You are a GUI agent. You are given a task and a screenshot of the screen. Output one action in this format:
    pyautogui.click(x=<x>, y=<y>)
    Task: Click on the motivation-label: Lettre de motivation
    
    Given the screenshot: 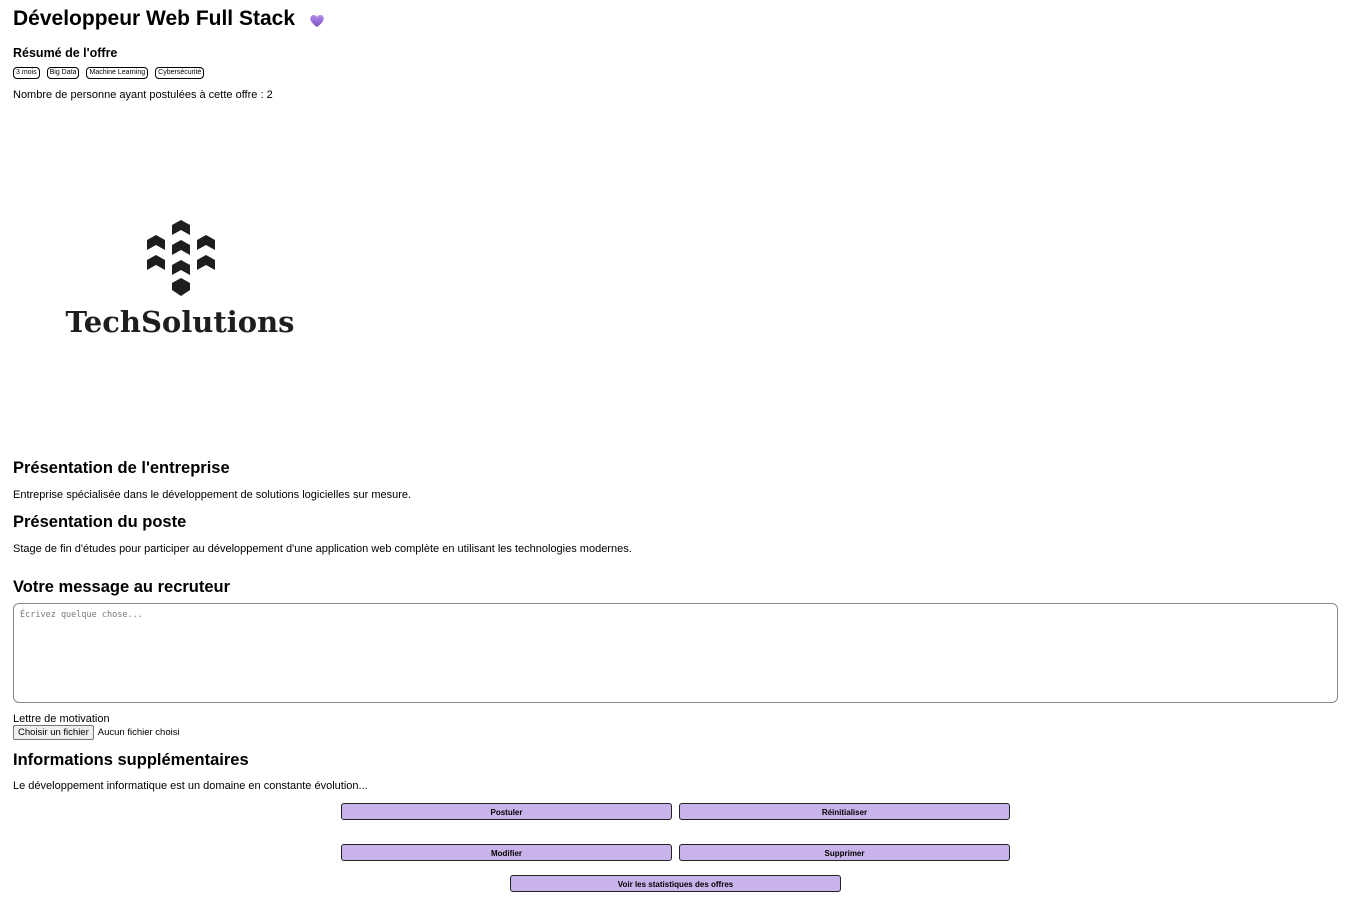 What is the action you would take?
    pyautogui.click(x=61, y=719)
    